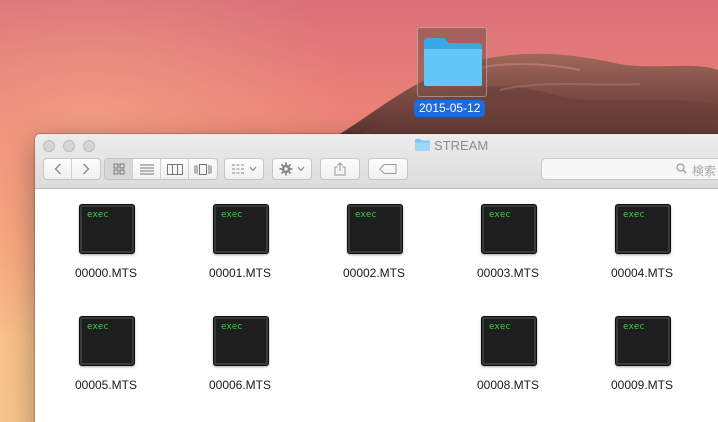 This screenshot has height=422, width=718. I want to click on tag-icon, so click(388, 169).